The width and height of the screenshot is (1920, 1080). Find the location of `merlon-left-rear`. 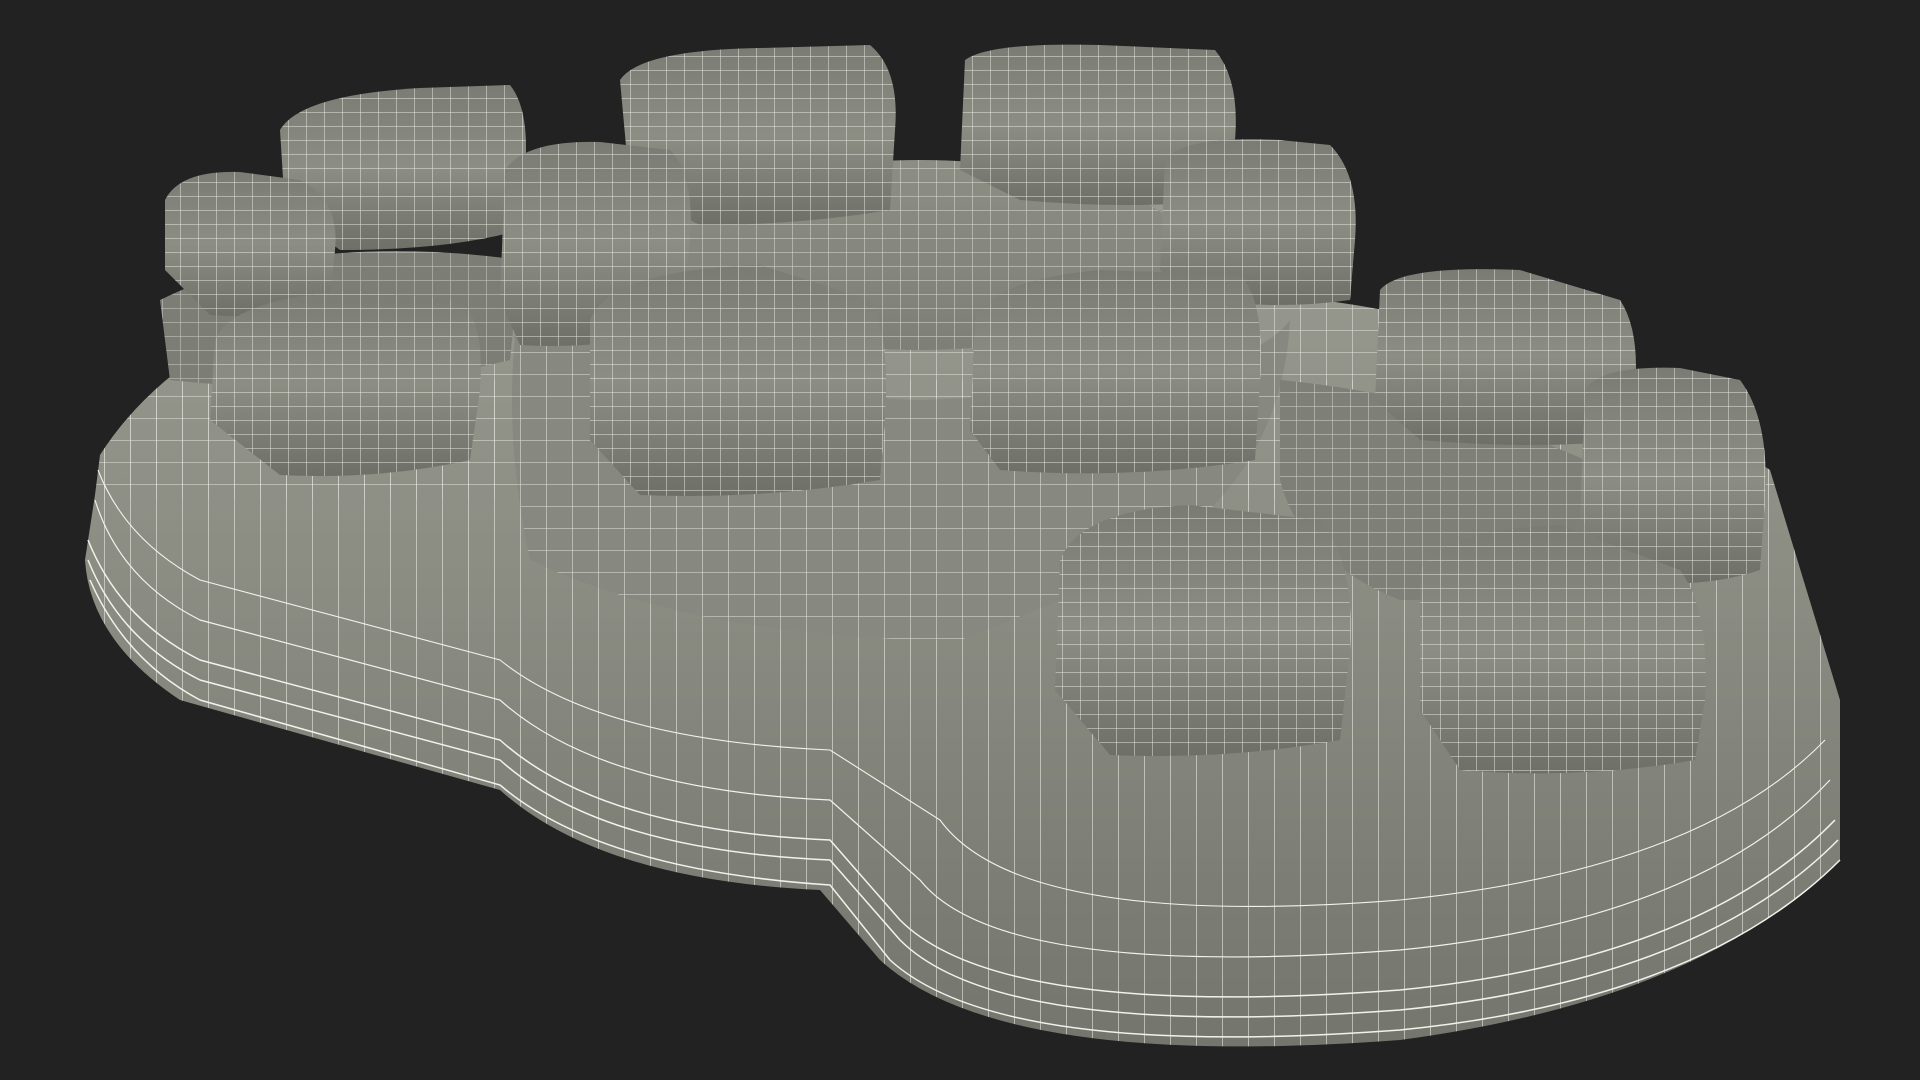

merlon-left-rear is located at coordinates (250, 243).